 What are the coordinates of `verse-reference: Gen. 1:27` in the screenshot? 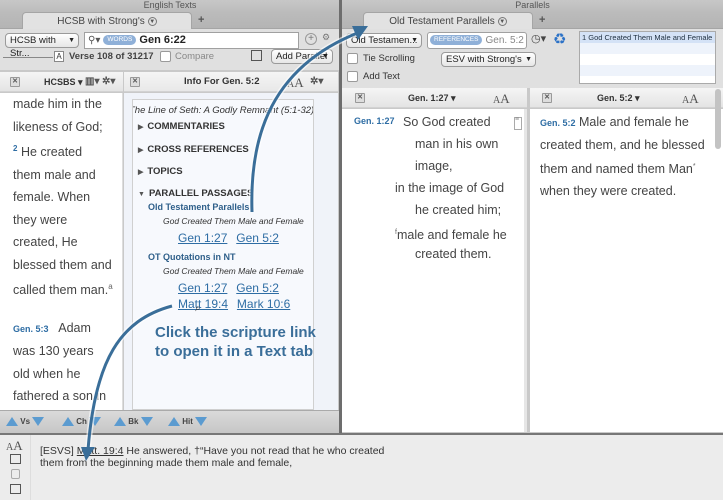 It's located at (374, 122).